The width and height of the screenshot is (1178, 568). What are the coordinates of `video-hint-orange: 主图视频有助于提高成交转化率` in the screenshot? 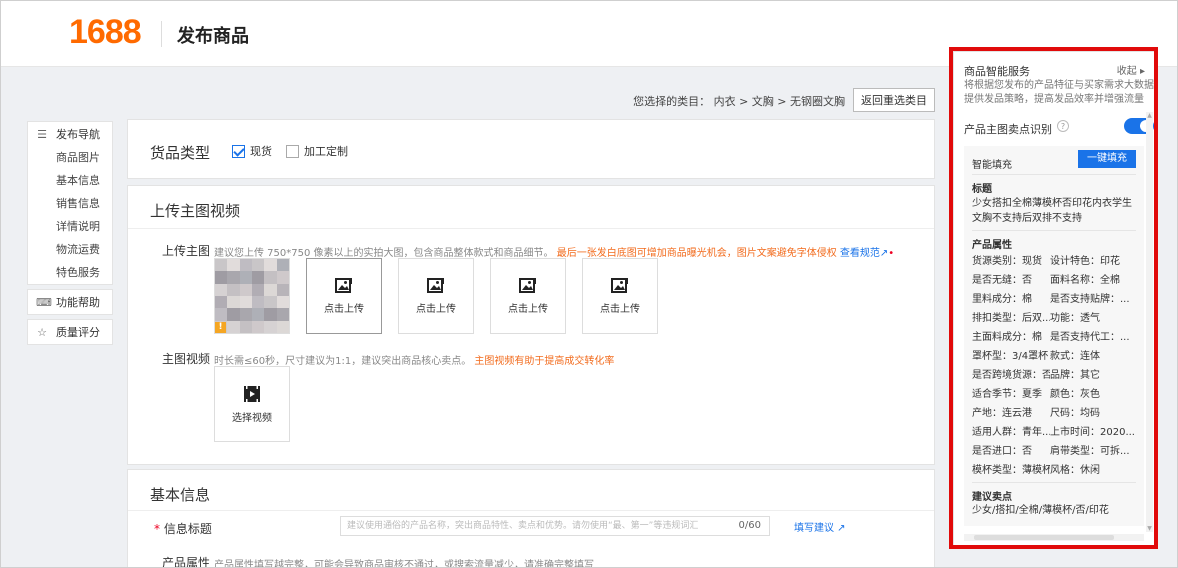 It's located at (544, 361).